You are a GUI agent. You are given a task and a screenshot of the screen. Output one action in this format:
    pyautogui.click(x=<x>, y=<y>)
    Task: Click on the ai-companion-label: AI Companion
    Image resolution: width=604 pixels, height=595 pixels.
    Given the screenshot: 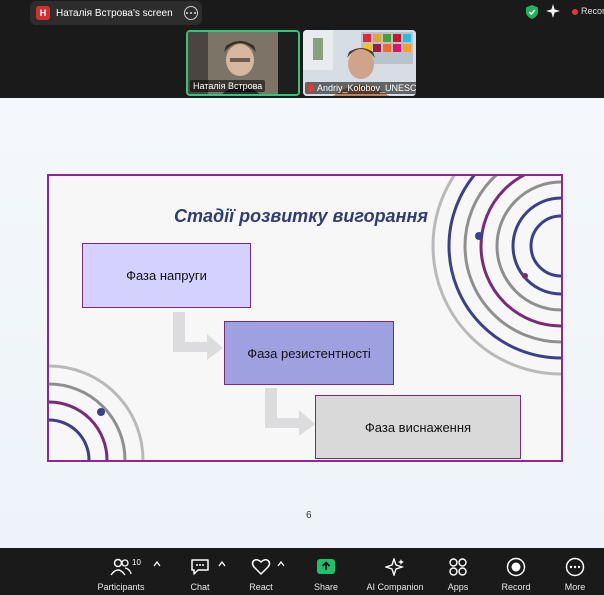 What is the action you would take?
    pyautogui.click(x=395, y=587)
    